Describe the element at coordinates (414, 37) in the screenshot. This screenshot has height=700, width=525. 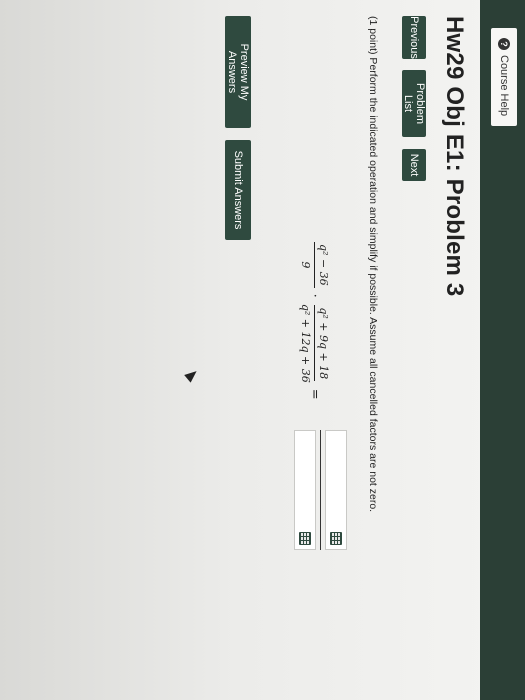
I see `previous-button: Previous` at that location.